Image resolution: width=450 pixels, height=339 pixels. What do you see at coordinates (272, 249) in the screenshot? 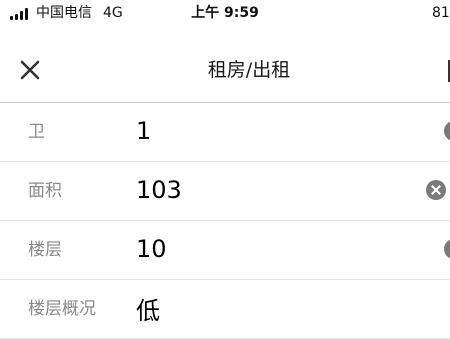
I see `floor-input` at bounding box center [272, 249].